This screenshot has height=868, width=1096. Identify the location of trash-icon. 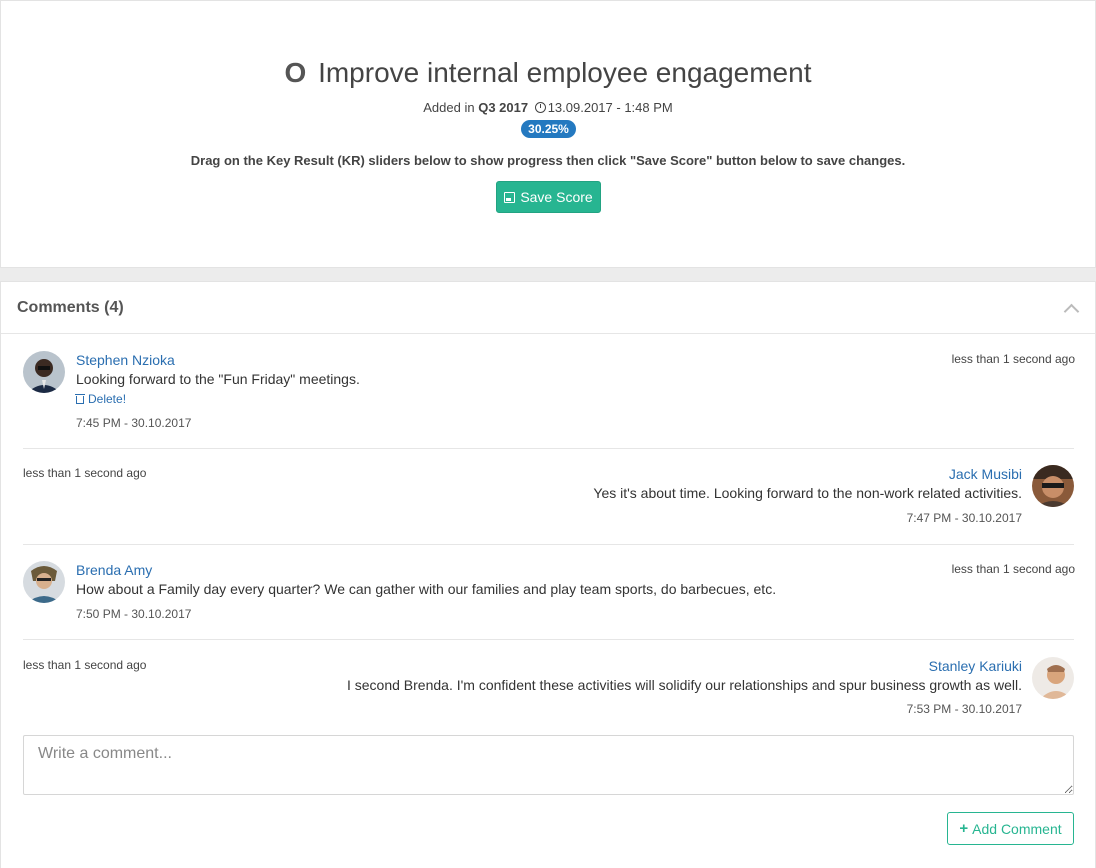
(80, 399).